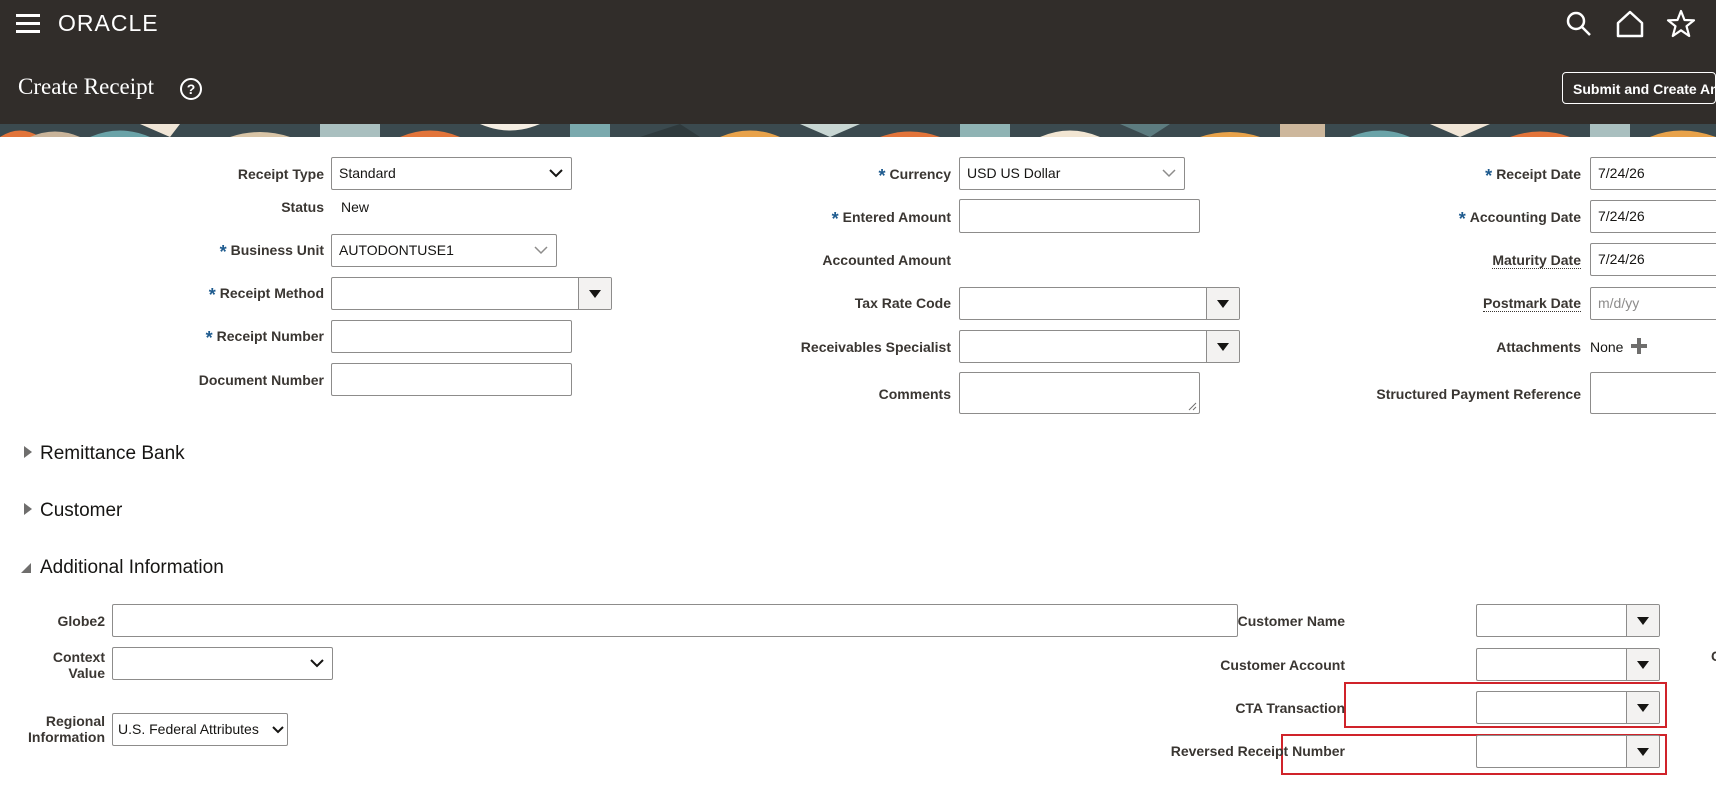  What do you see at coordinates (28, 452) in the screenshot?
I see `expand-remittance-bank-icon` at bounding box center [28, 452].